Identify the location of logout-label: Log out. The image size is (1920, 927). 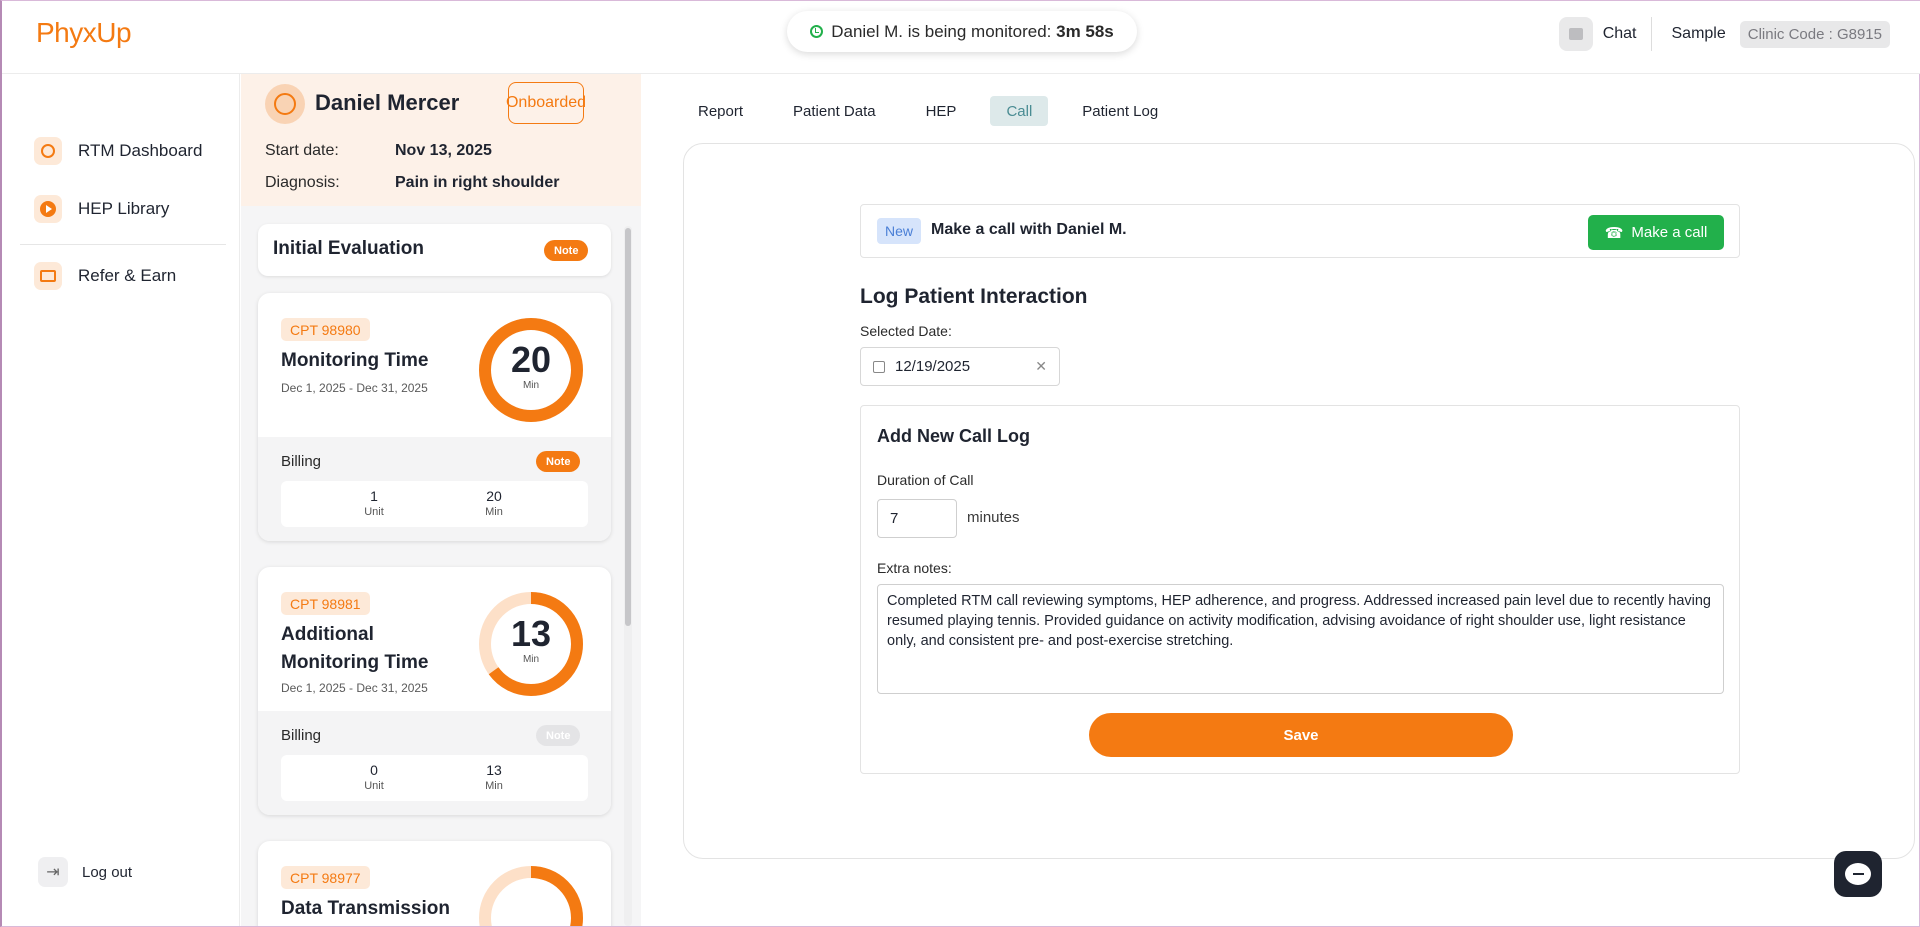
(107, 872).